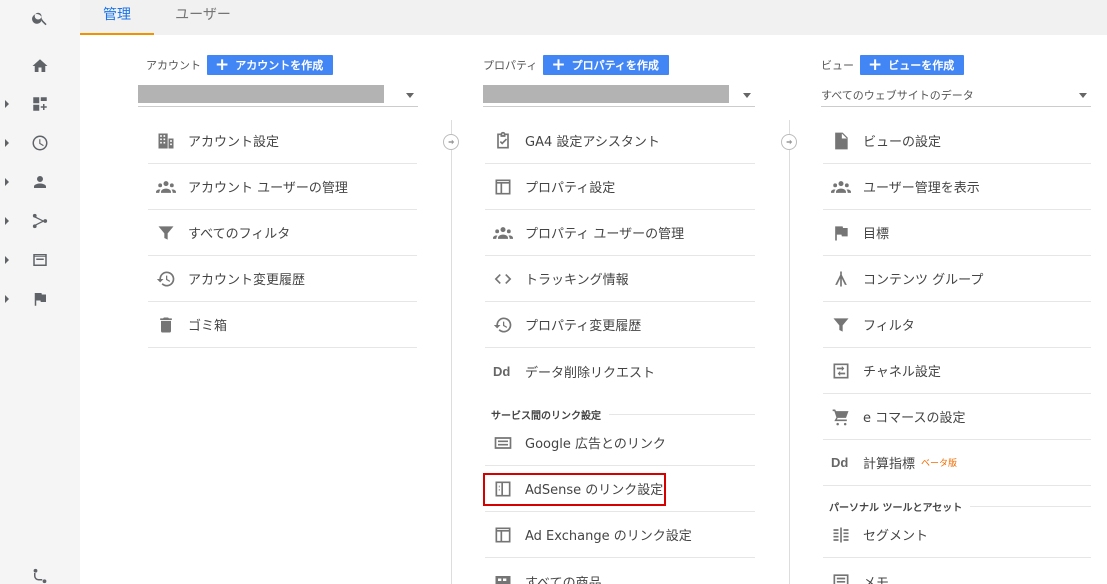  Describe the element at coordinates (595, 444) in the screenshot. I see `menu-label: Google 広告とのリンク` at that location.